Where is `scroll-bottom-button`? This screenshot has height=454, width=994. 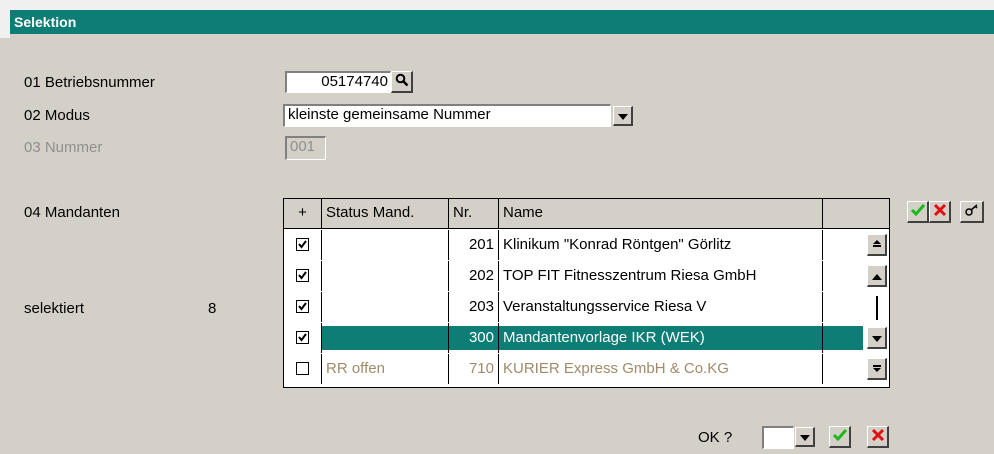
scroll-bottom-button is located at coordinates (877, 369).